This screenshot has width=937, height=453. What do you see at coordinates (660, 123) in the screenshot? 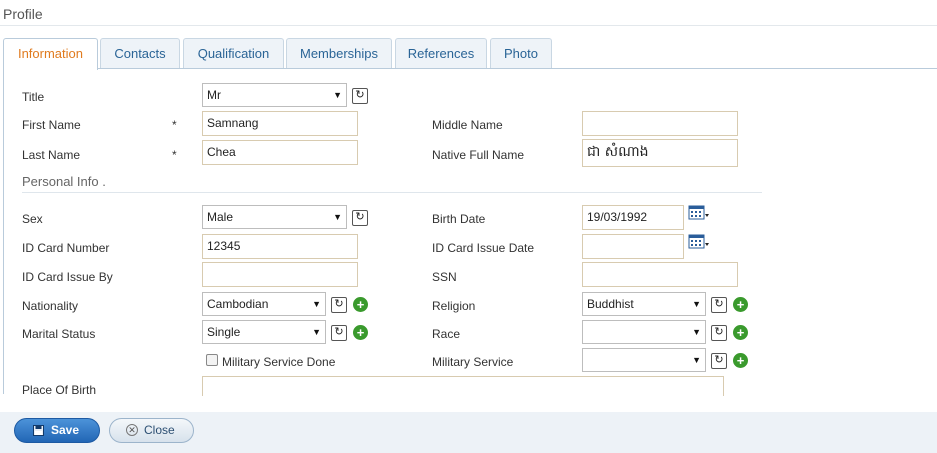
I see `middle-name-input` at bounding box center [660, 123].